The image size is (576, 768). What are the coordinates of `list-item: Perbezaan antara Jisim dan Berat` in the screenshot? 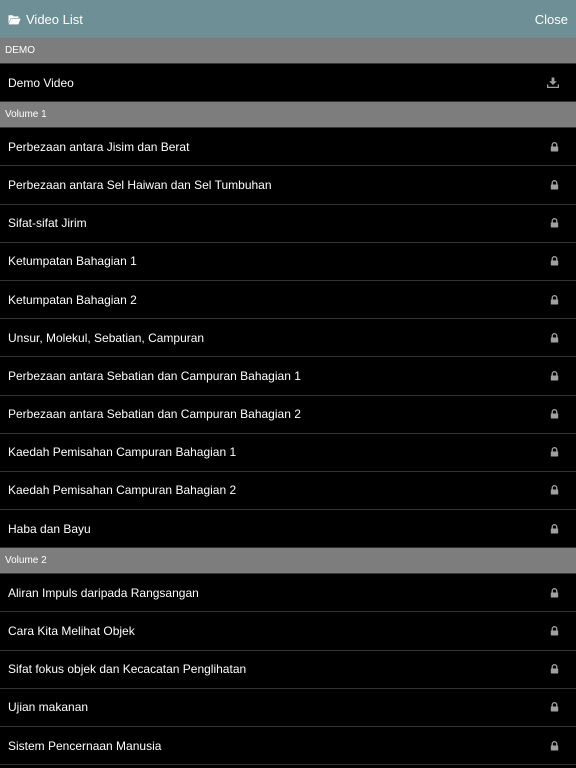 It's located at (288, 147).